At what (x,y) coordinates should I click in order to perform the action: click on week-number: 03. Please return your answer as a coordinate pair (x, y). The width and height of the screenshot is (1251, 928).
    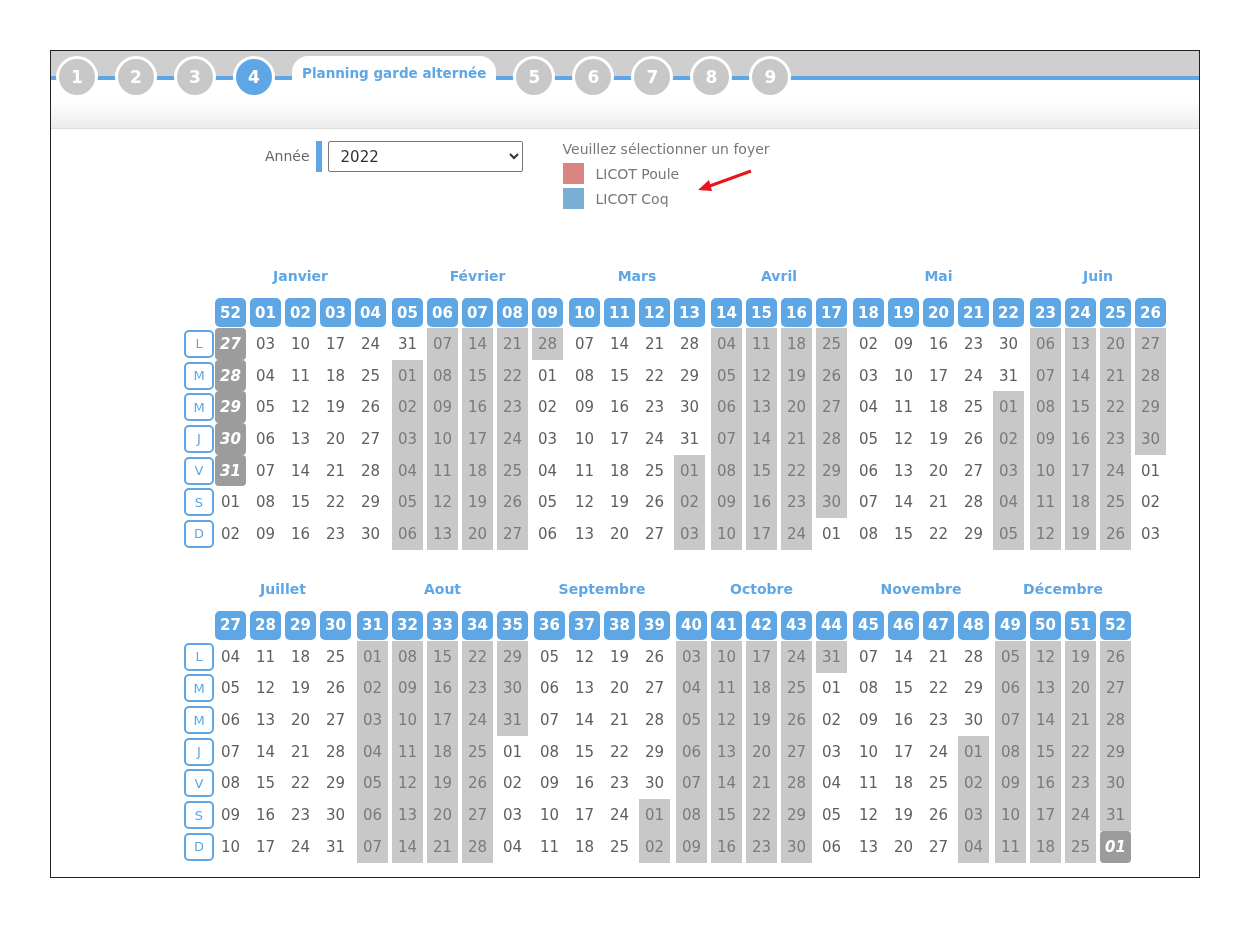
    Looking at the image, I should click on (335, 312).